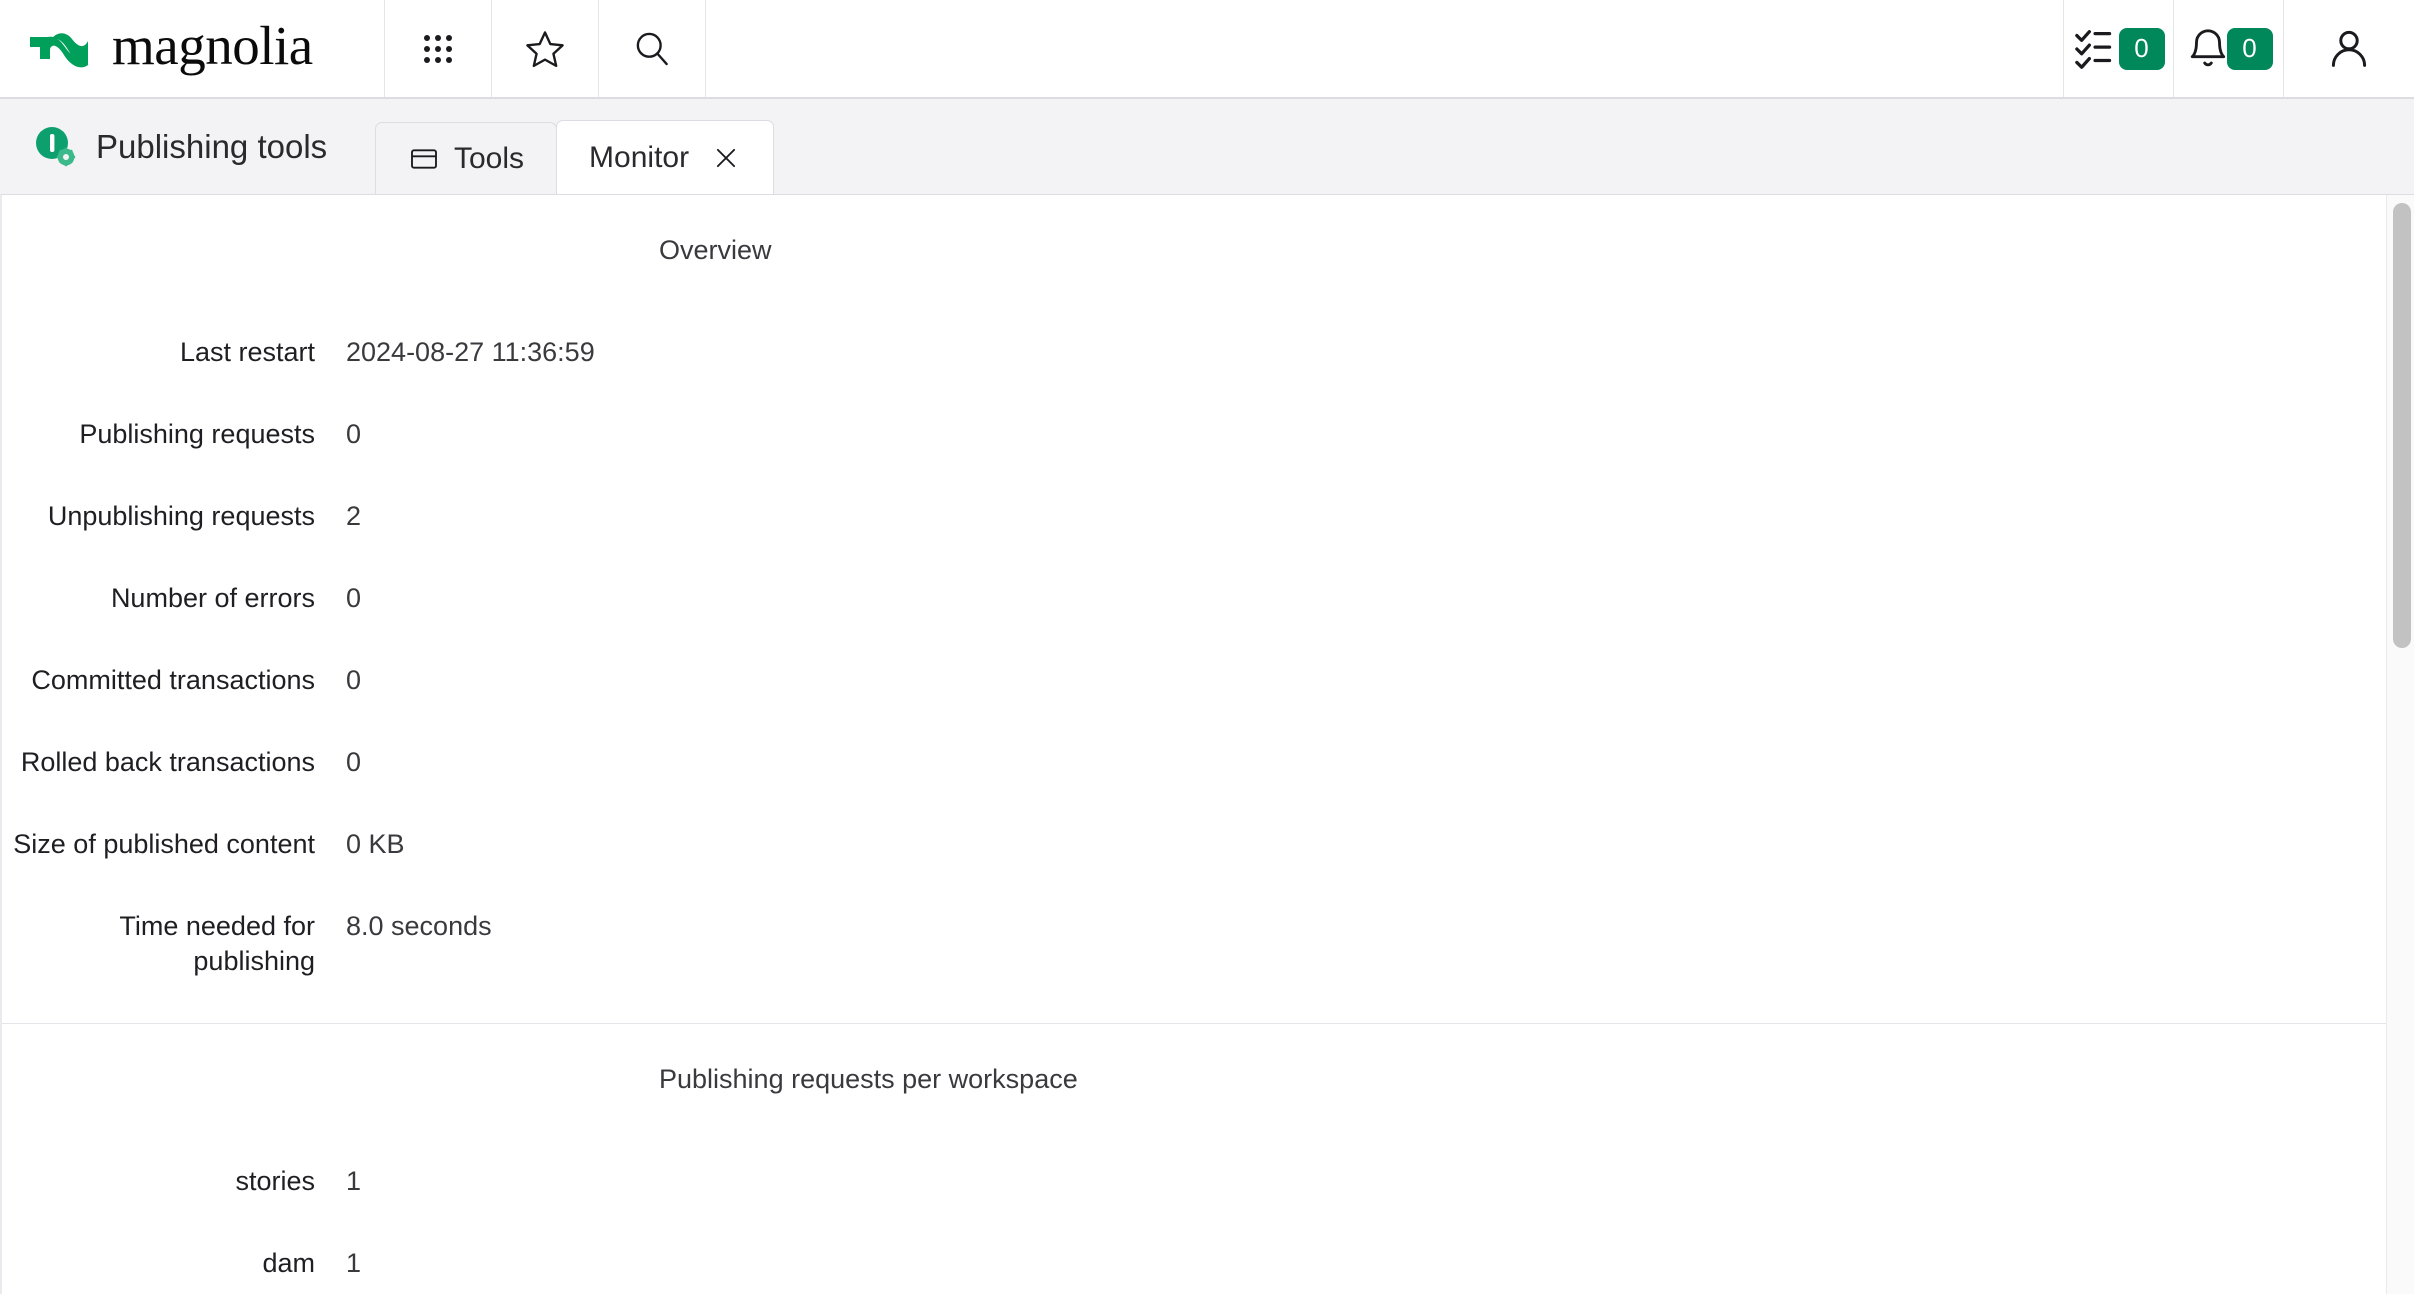  I want to click on vertical-scrollbar, so click(2400, 744).